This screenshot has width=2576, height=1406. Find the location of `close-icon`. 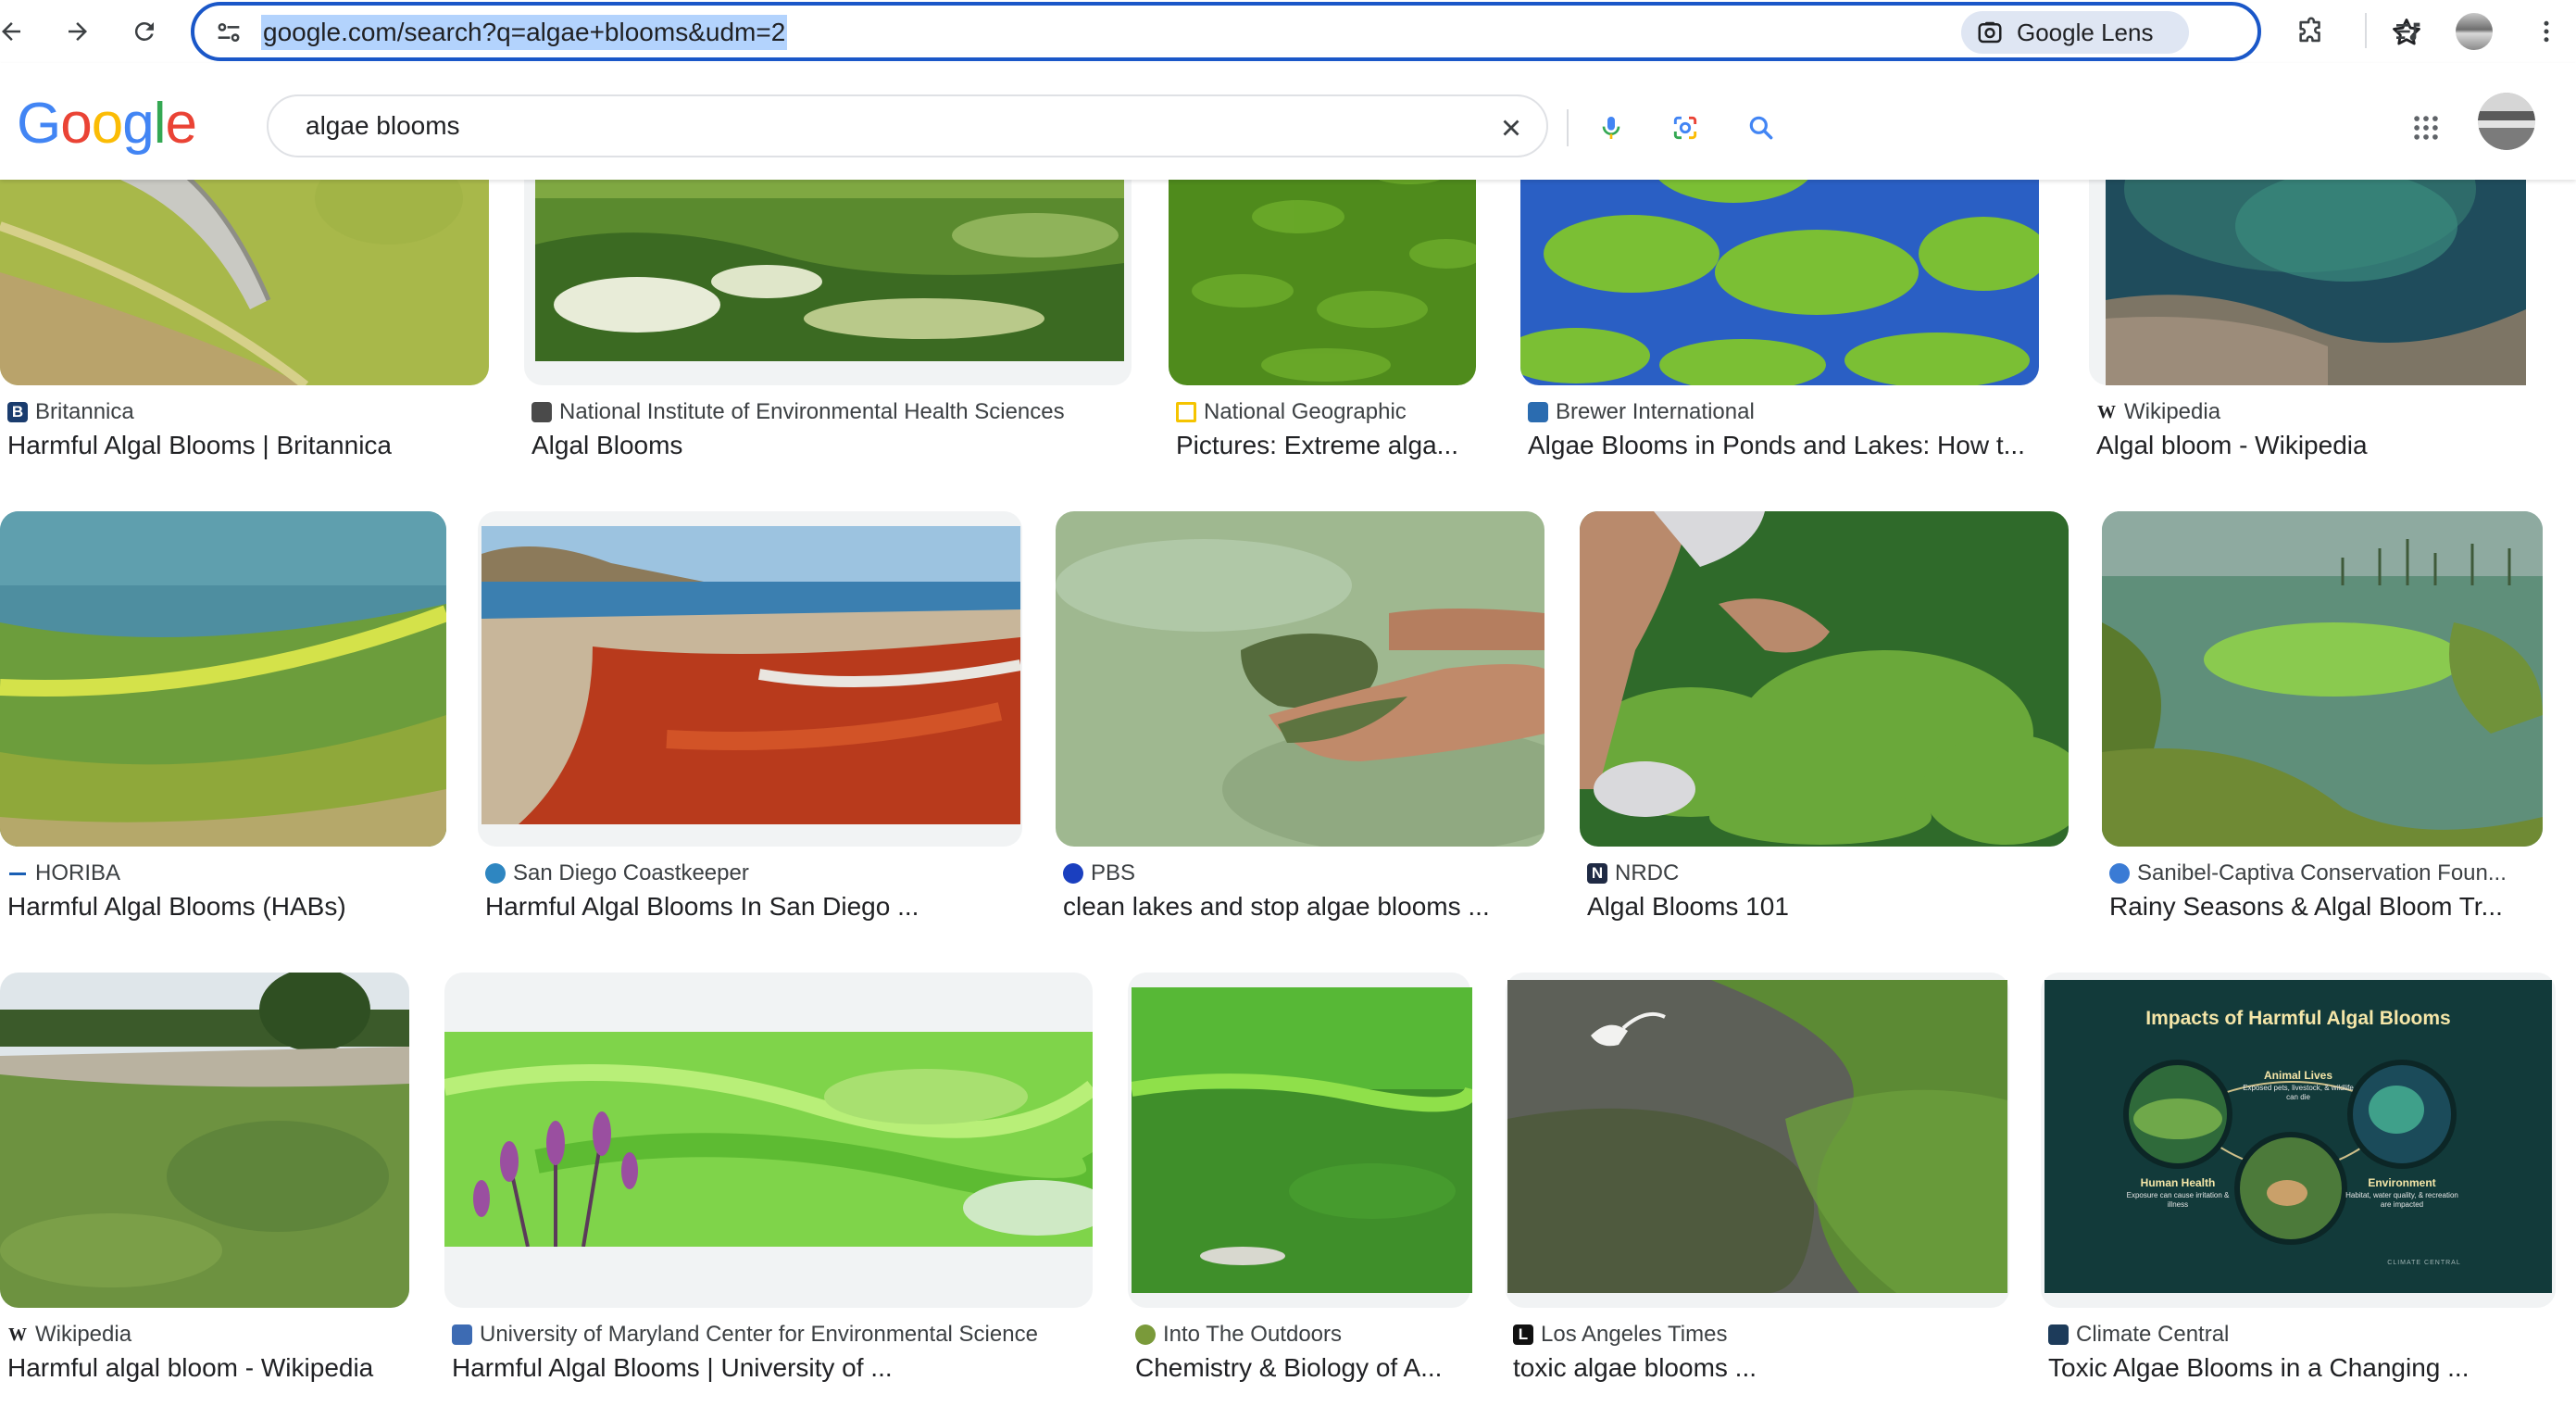

close-icon is located at coordinates (1511, 128).